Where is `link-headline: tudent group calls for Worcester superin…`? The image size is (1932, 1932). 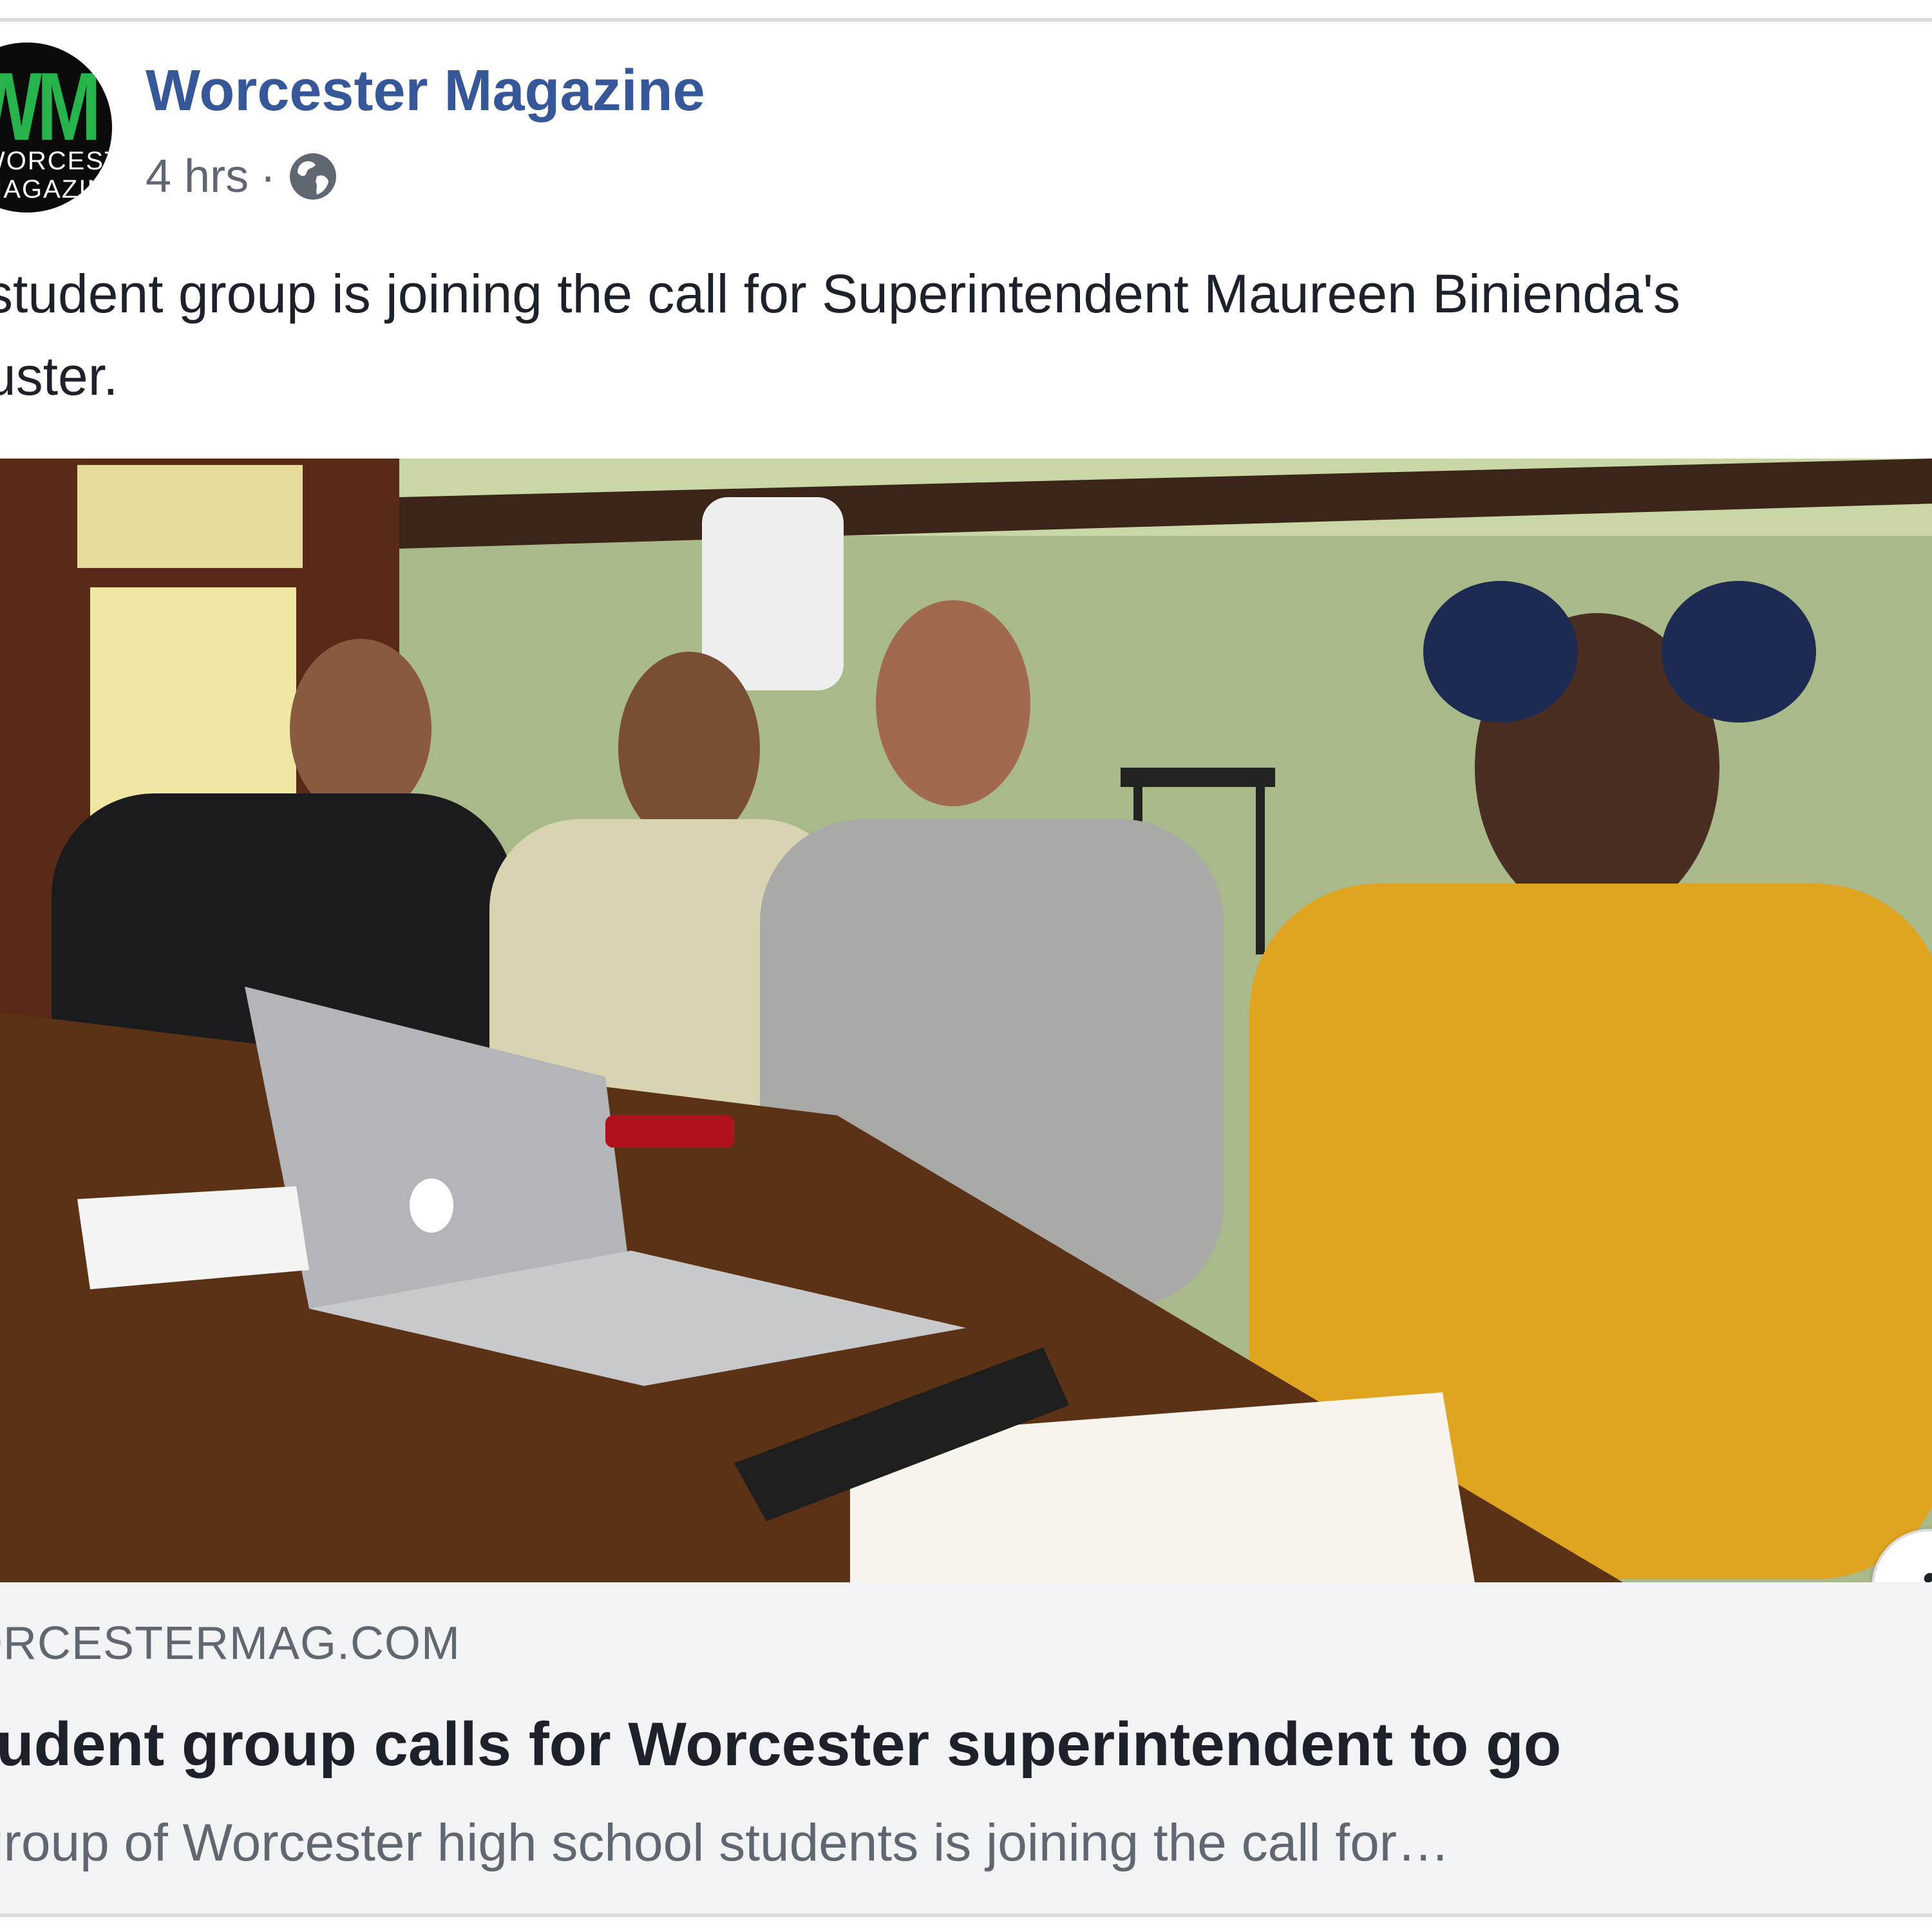
link-headline: tudent group calls for Worcester superin… is located at coordinates (781, 1744).